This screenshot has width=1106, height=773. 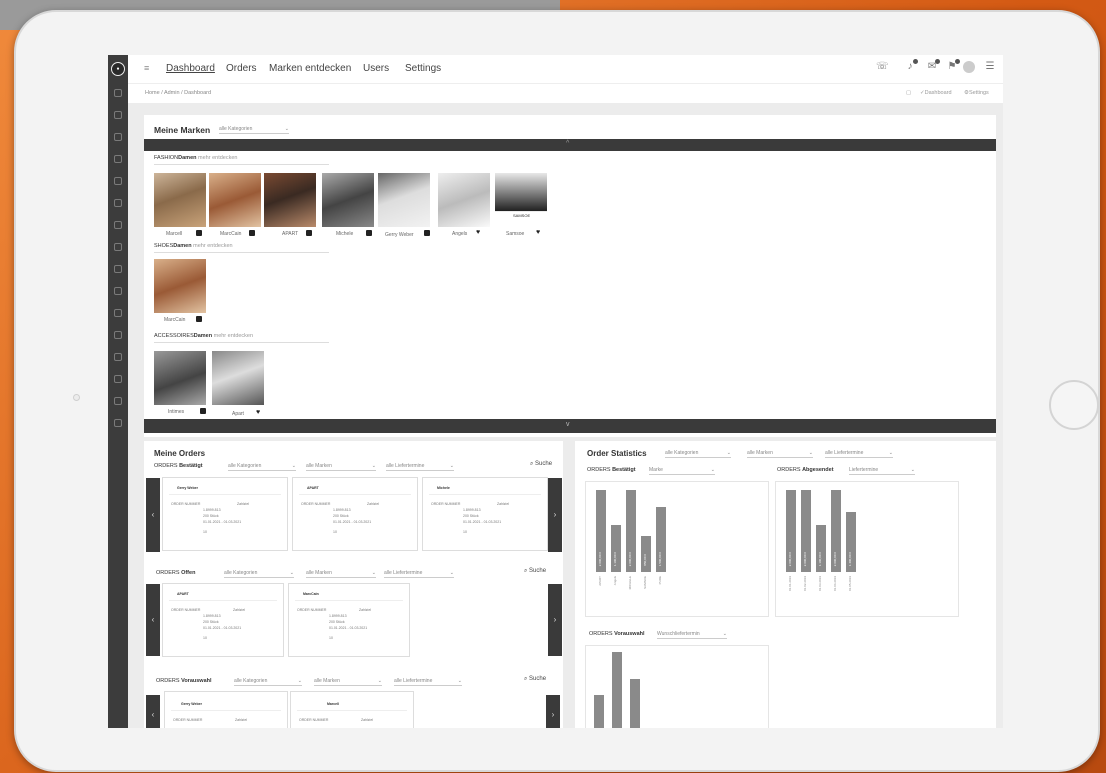 What do you see at coordinates (911, 66) in the screenshot?
I see `bell-icon: ♪` at bounding box center [911, 66].